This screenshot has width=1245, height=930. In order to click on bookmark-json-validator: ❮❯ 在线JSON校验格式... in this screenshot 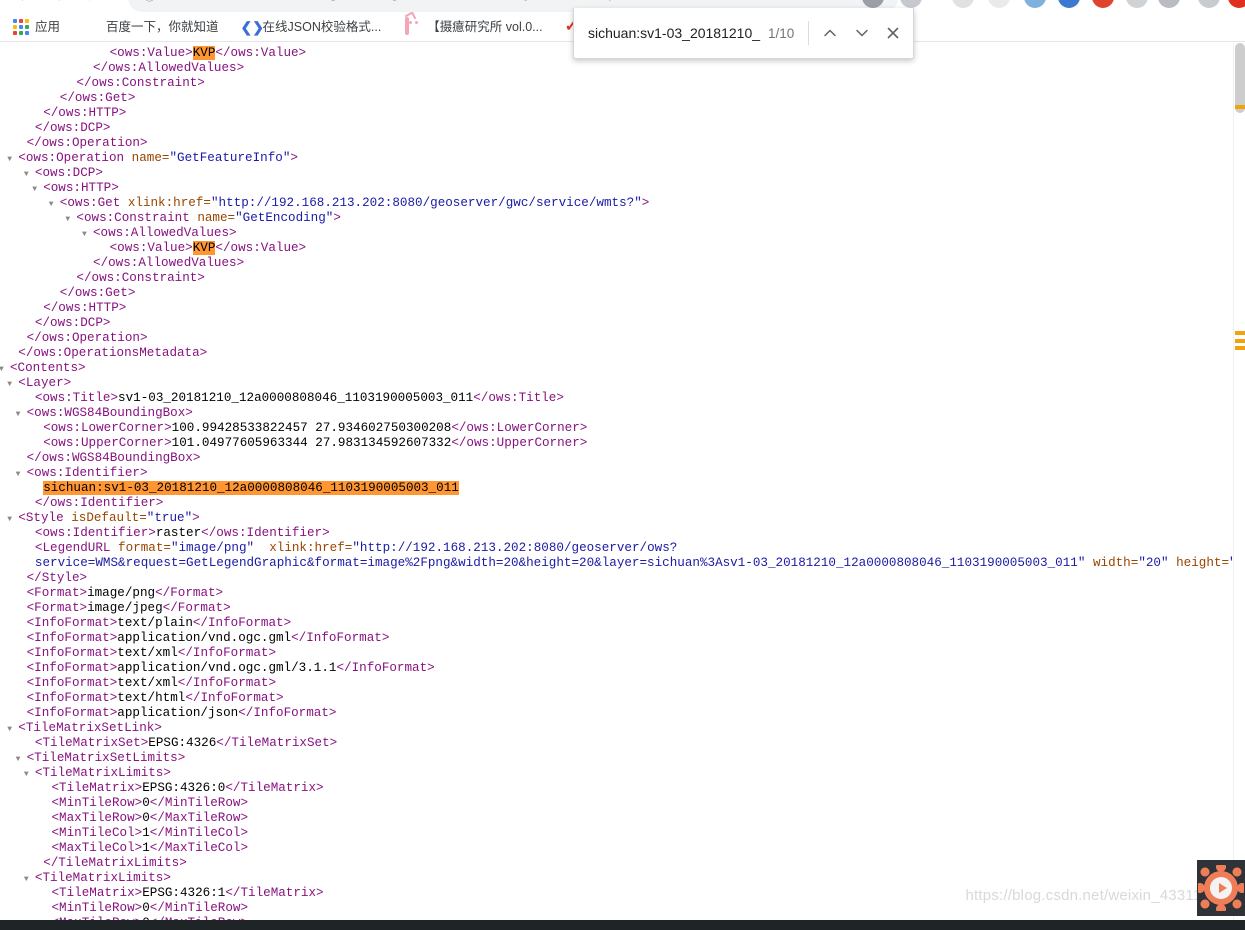, I will do `click(311, 27)`.